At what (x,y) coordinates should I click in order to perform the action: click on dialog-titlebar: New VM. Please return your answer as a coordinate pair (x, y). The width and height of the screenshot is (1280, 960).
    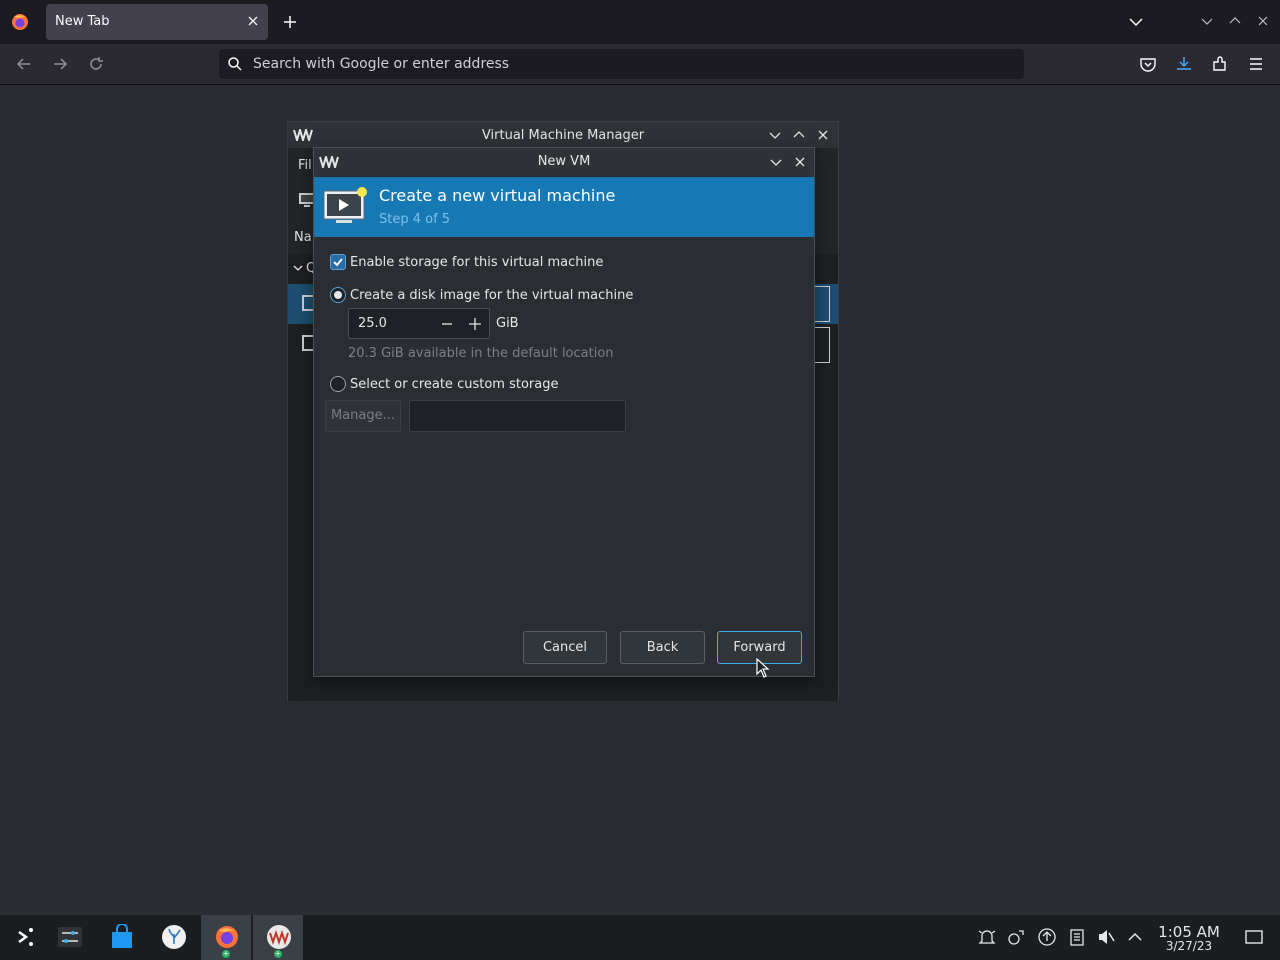
    Looking at the image, I should click on (564, 162).